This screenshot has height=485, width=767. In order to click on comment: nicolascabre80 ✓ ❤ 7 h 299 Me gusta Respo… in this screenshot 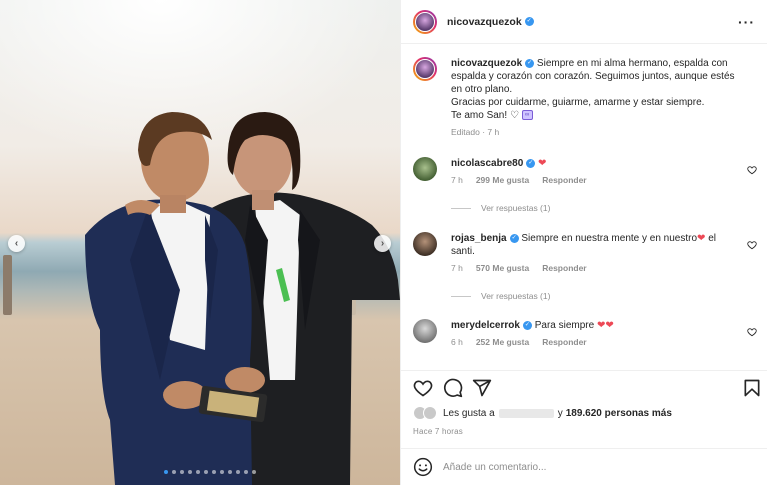, I will do `click(588, 172)`.